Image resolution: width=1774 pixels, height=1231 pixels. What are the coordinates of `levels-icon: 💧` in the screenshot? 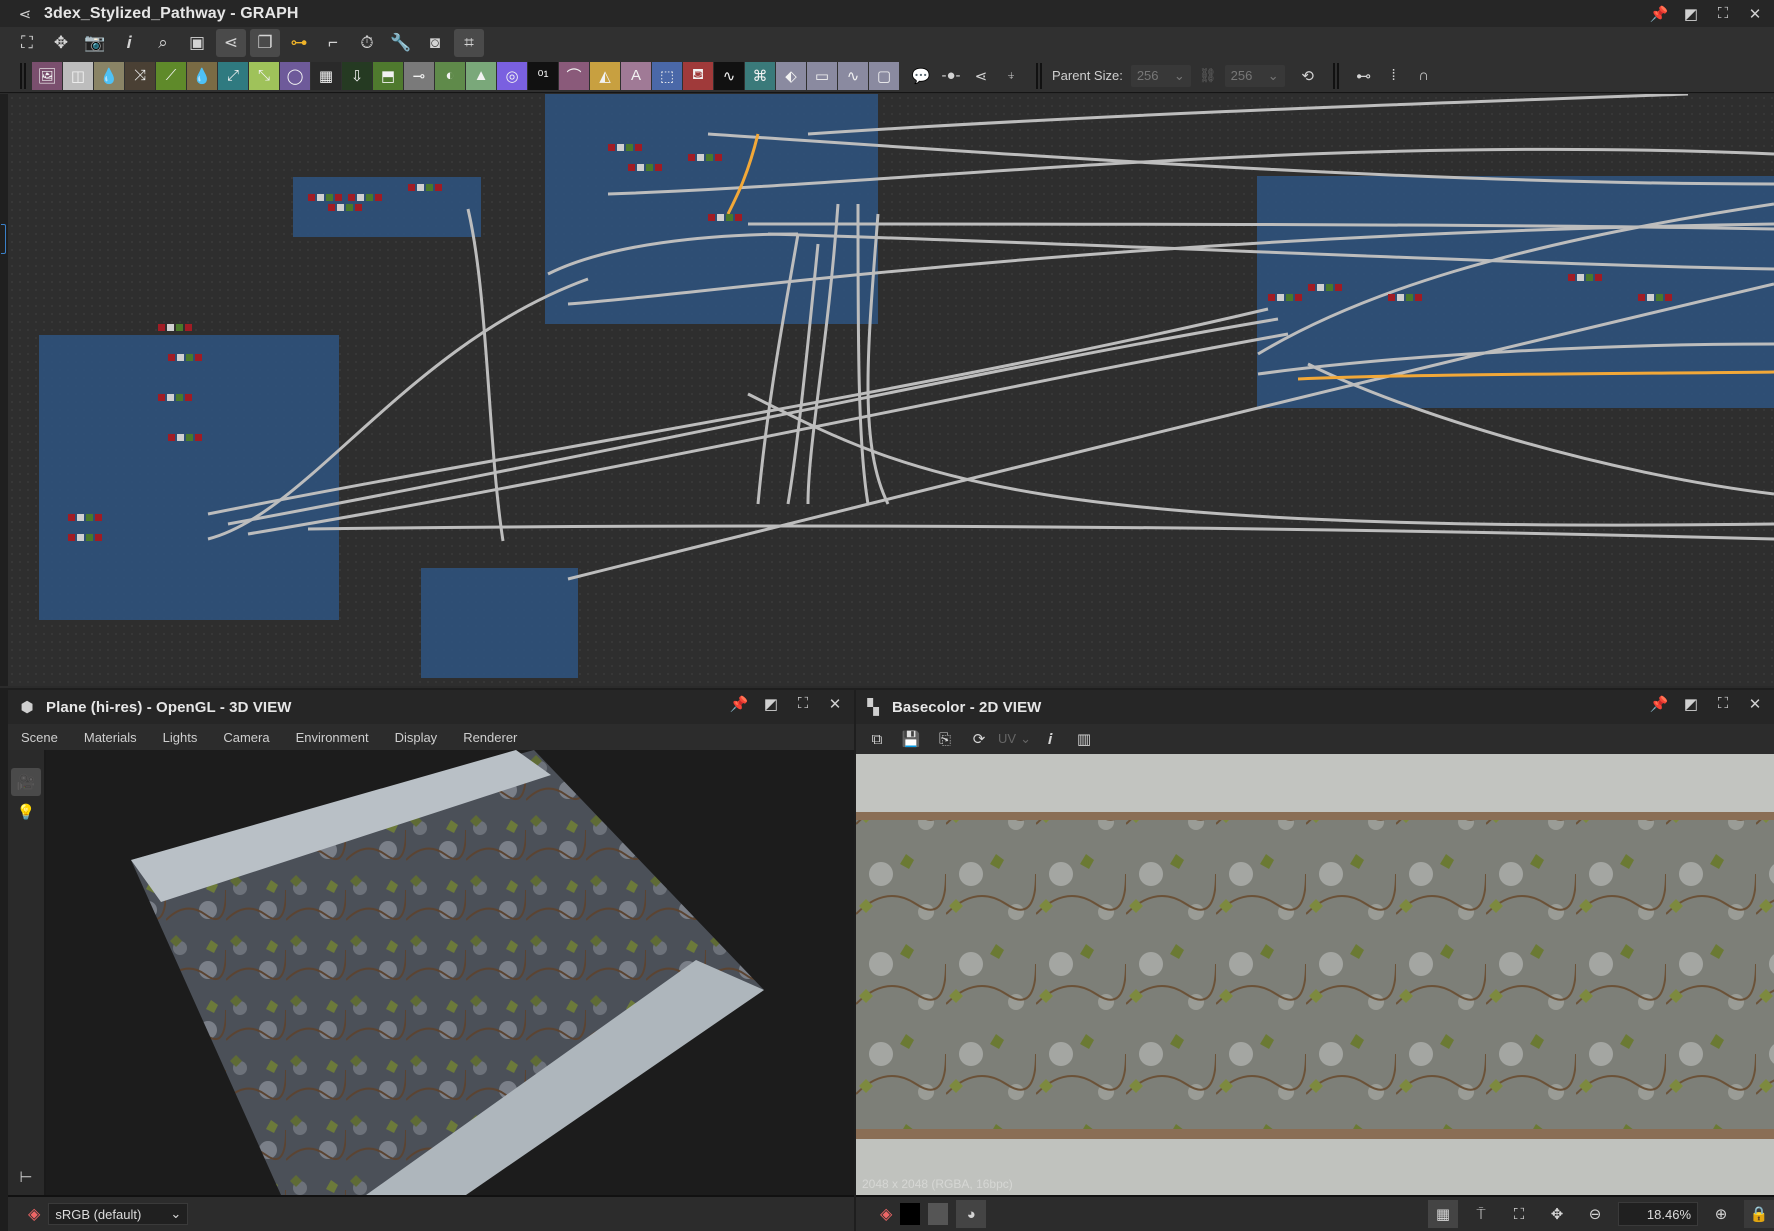 It's located at (202, 75).